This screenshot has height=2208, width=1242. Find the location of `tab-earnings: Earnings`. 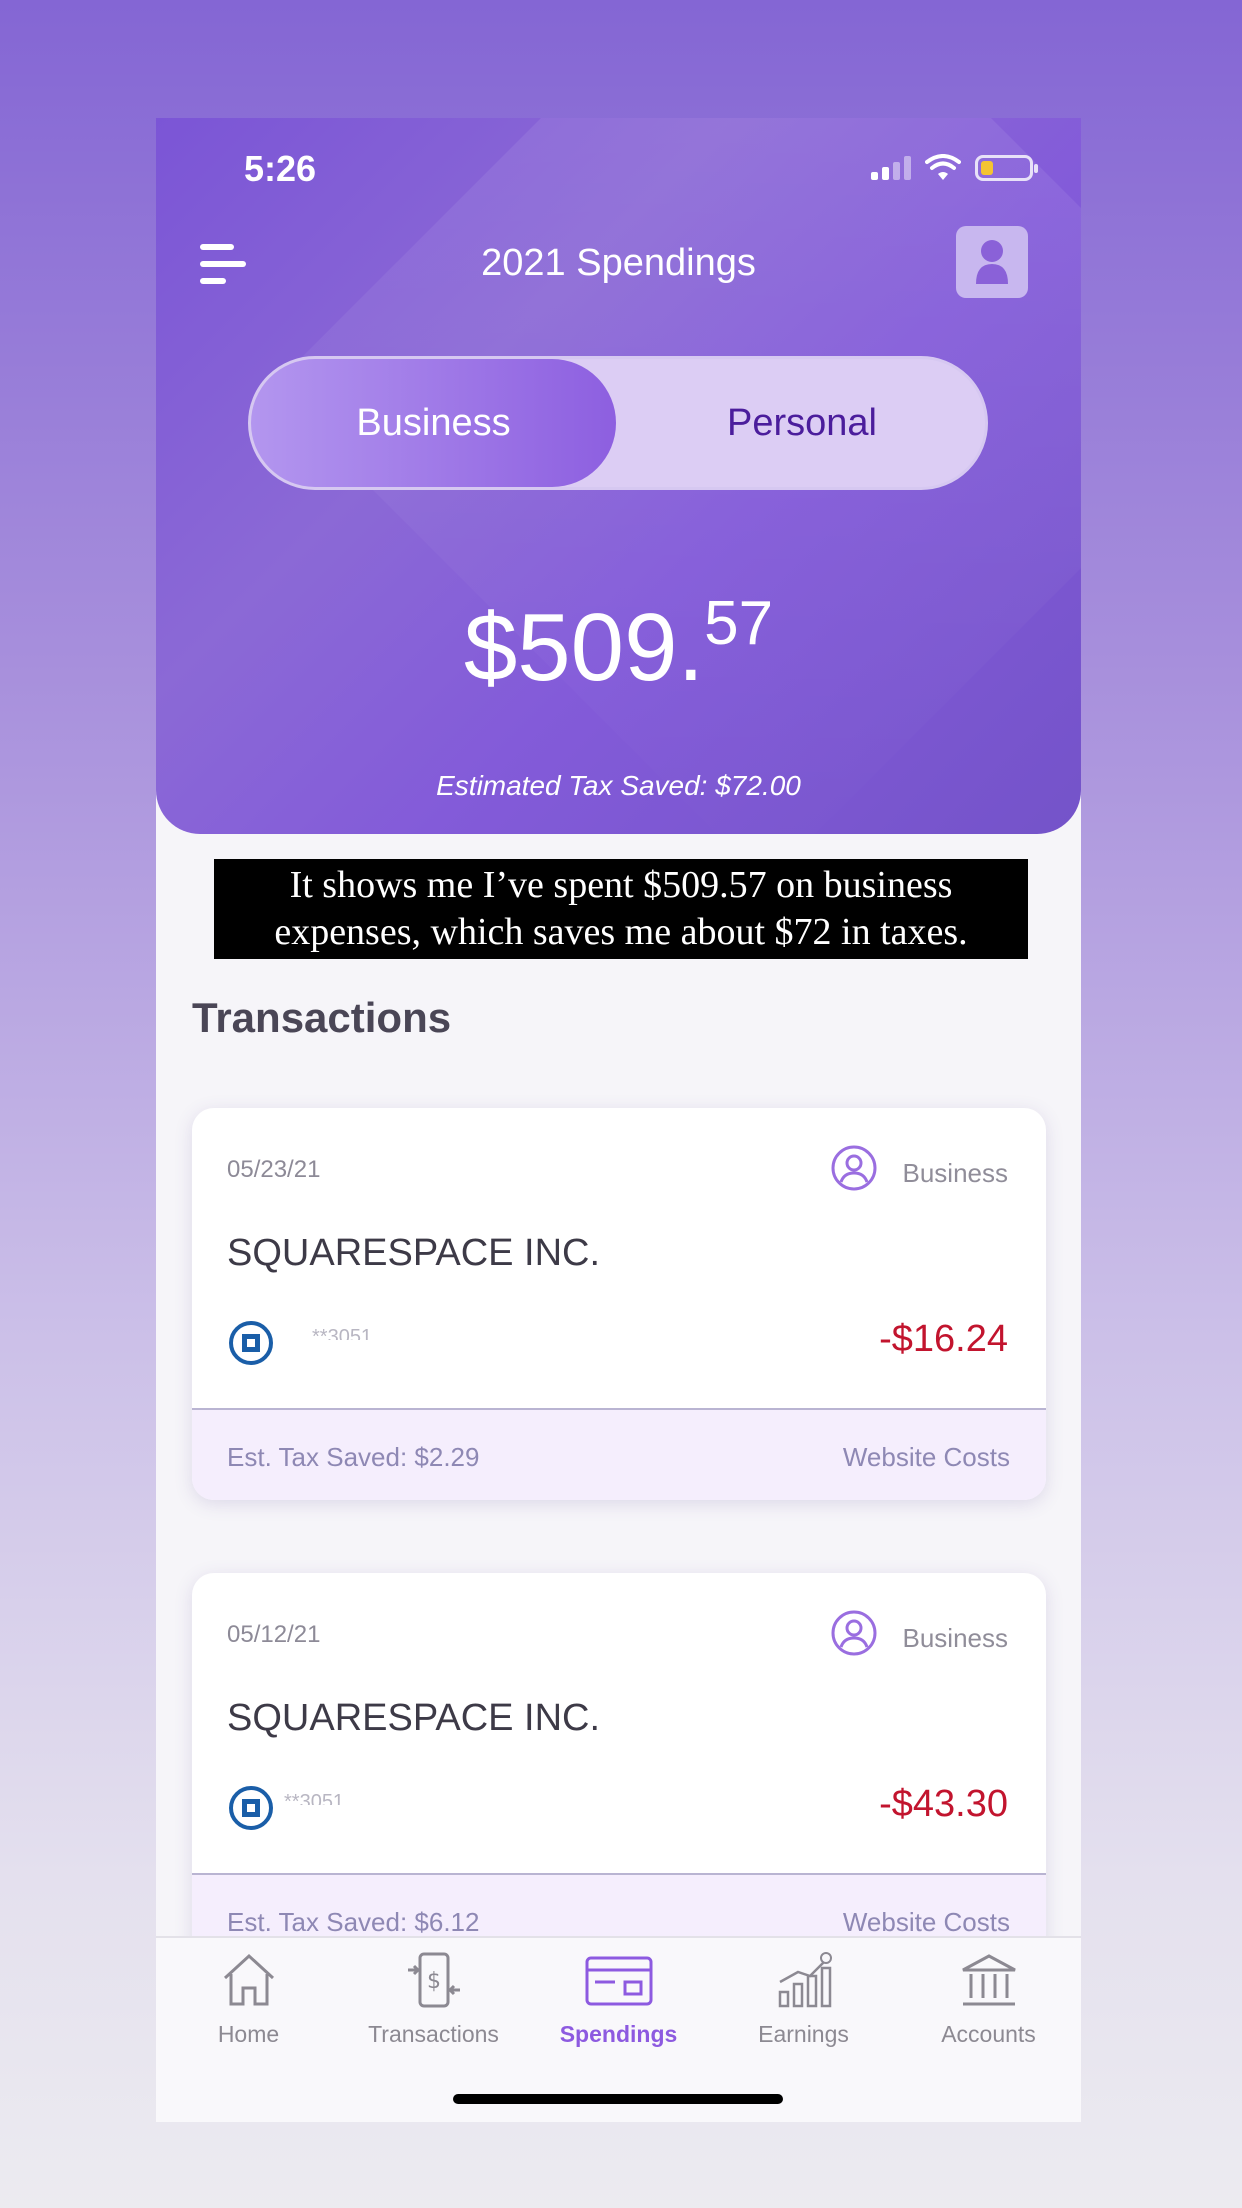

tab-earnings: Earnings is located at coordinates (803, 2000).